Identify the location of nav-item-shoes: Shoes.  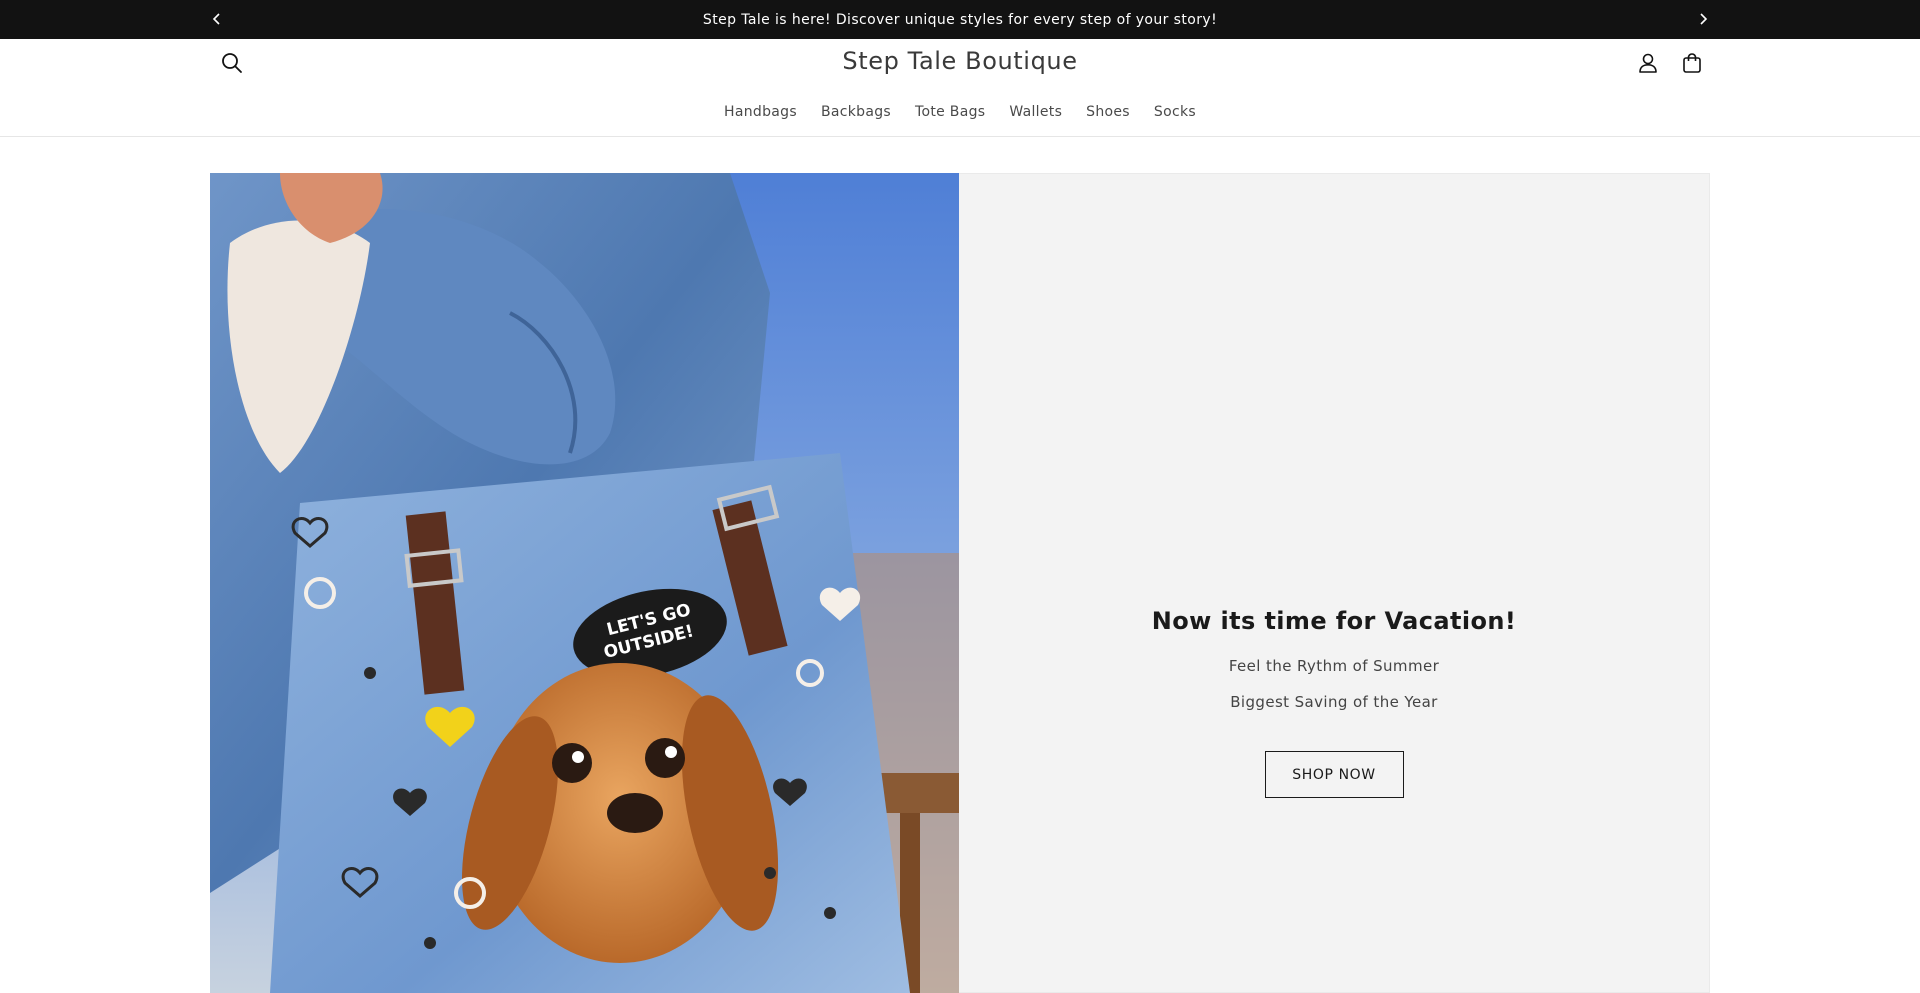
(1108, 112).